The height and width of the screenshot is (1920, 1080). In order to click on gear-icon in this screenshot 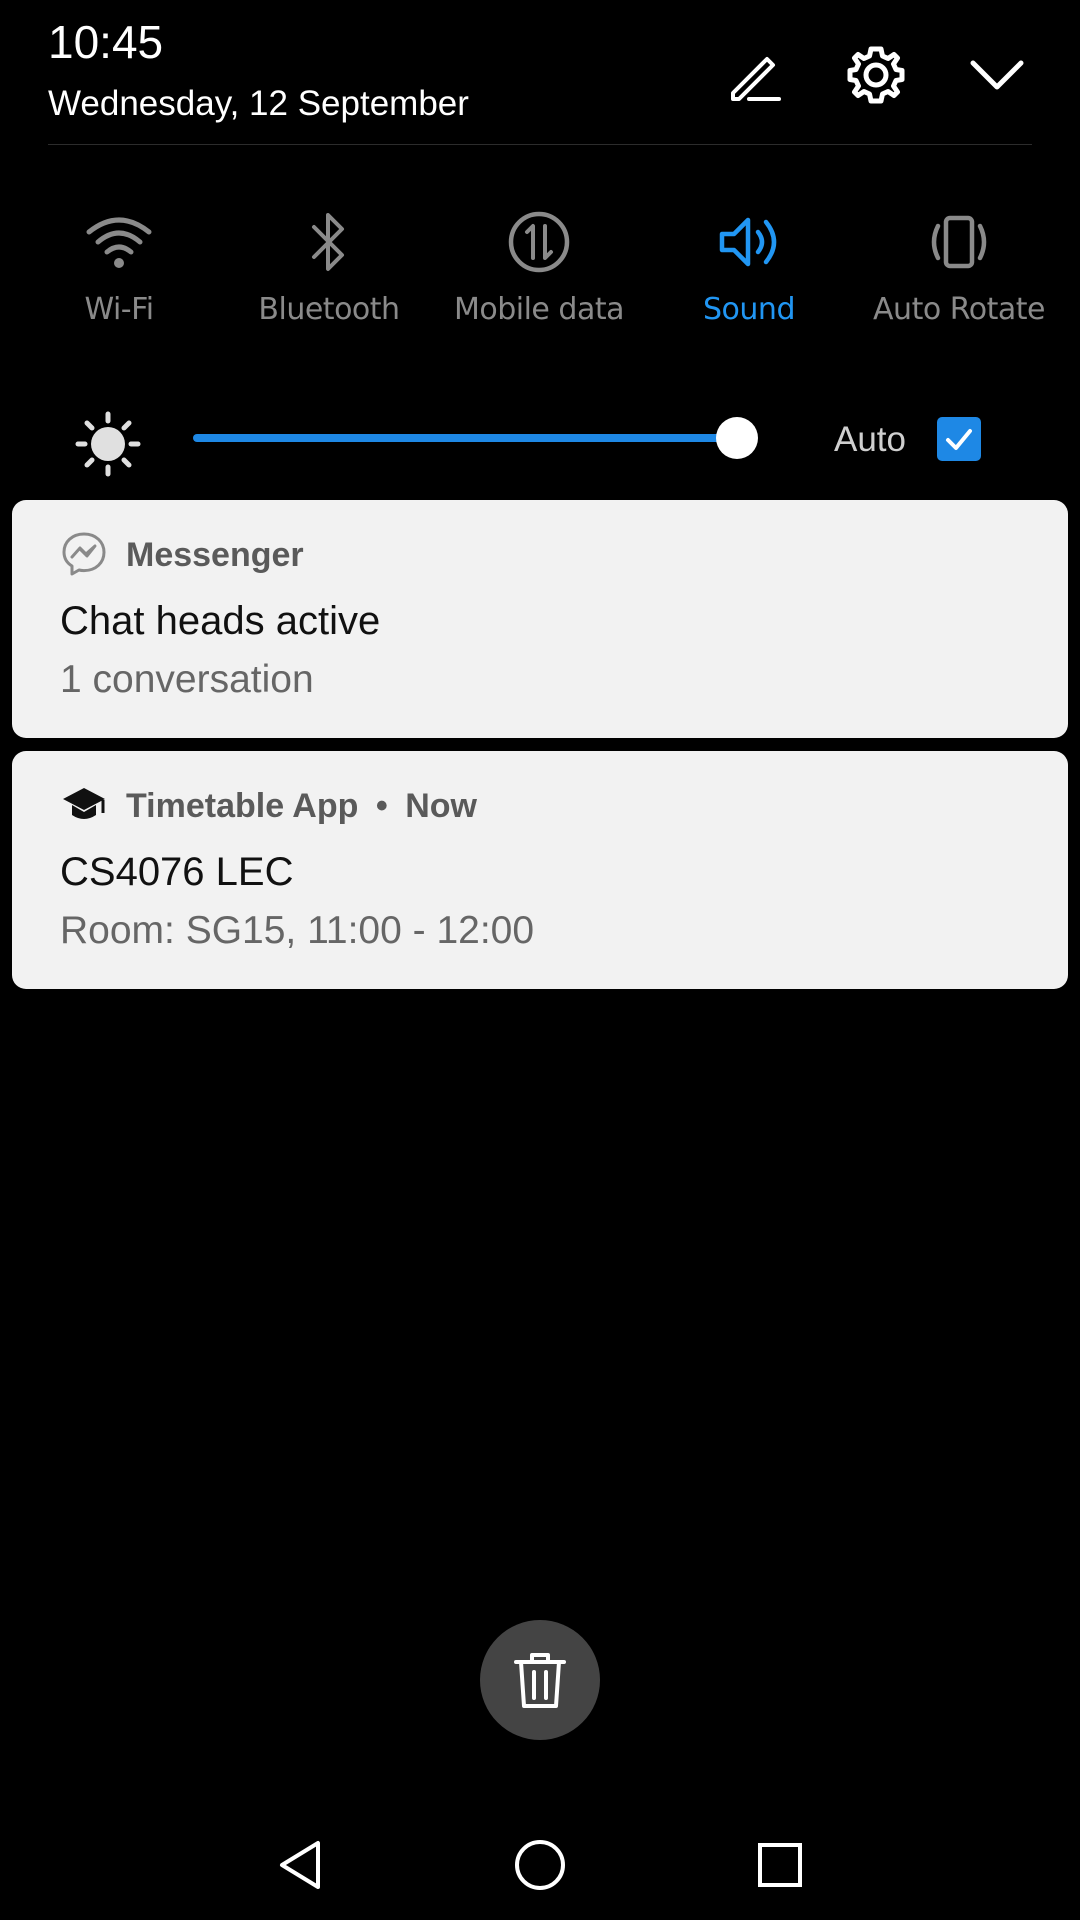, I will do `click(876, 75)`.